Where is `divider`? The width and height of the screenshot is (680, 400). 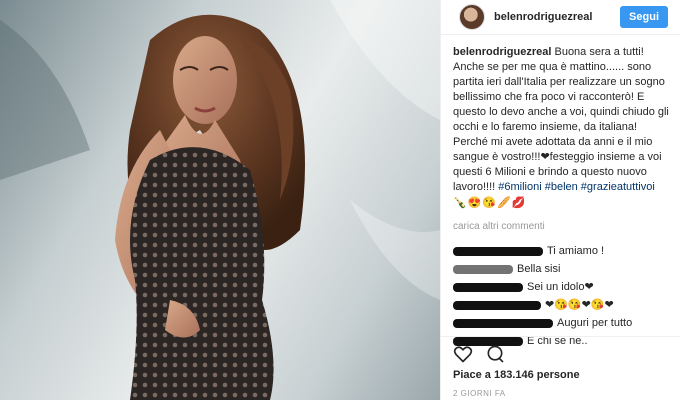 divider is located at coordinates (560, 336).